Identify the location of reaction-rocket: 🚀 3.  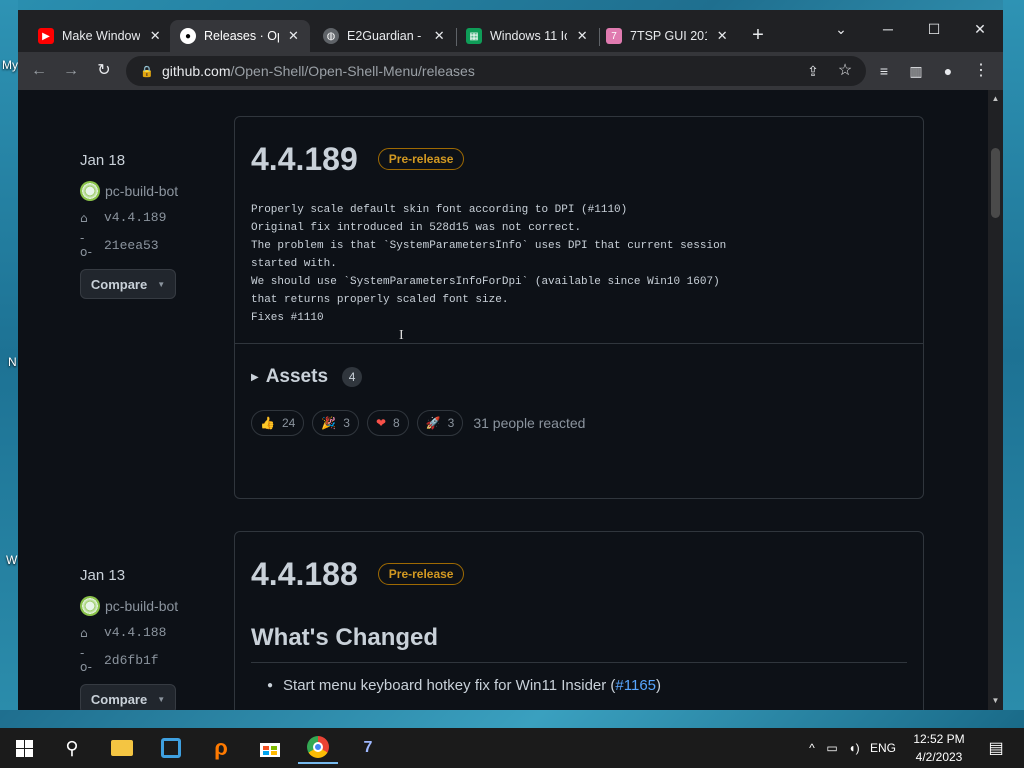
(440, 423).